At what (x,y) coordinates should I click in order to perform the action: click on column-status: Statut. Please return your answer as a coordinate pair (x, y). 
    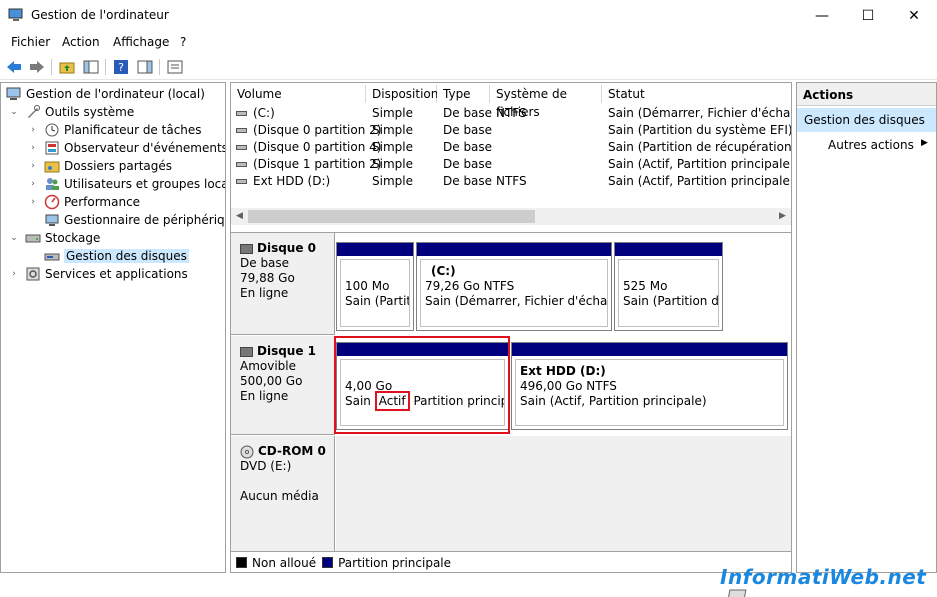
    Looking at the image, I should click on (696, 94).